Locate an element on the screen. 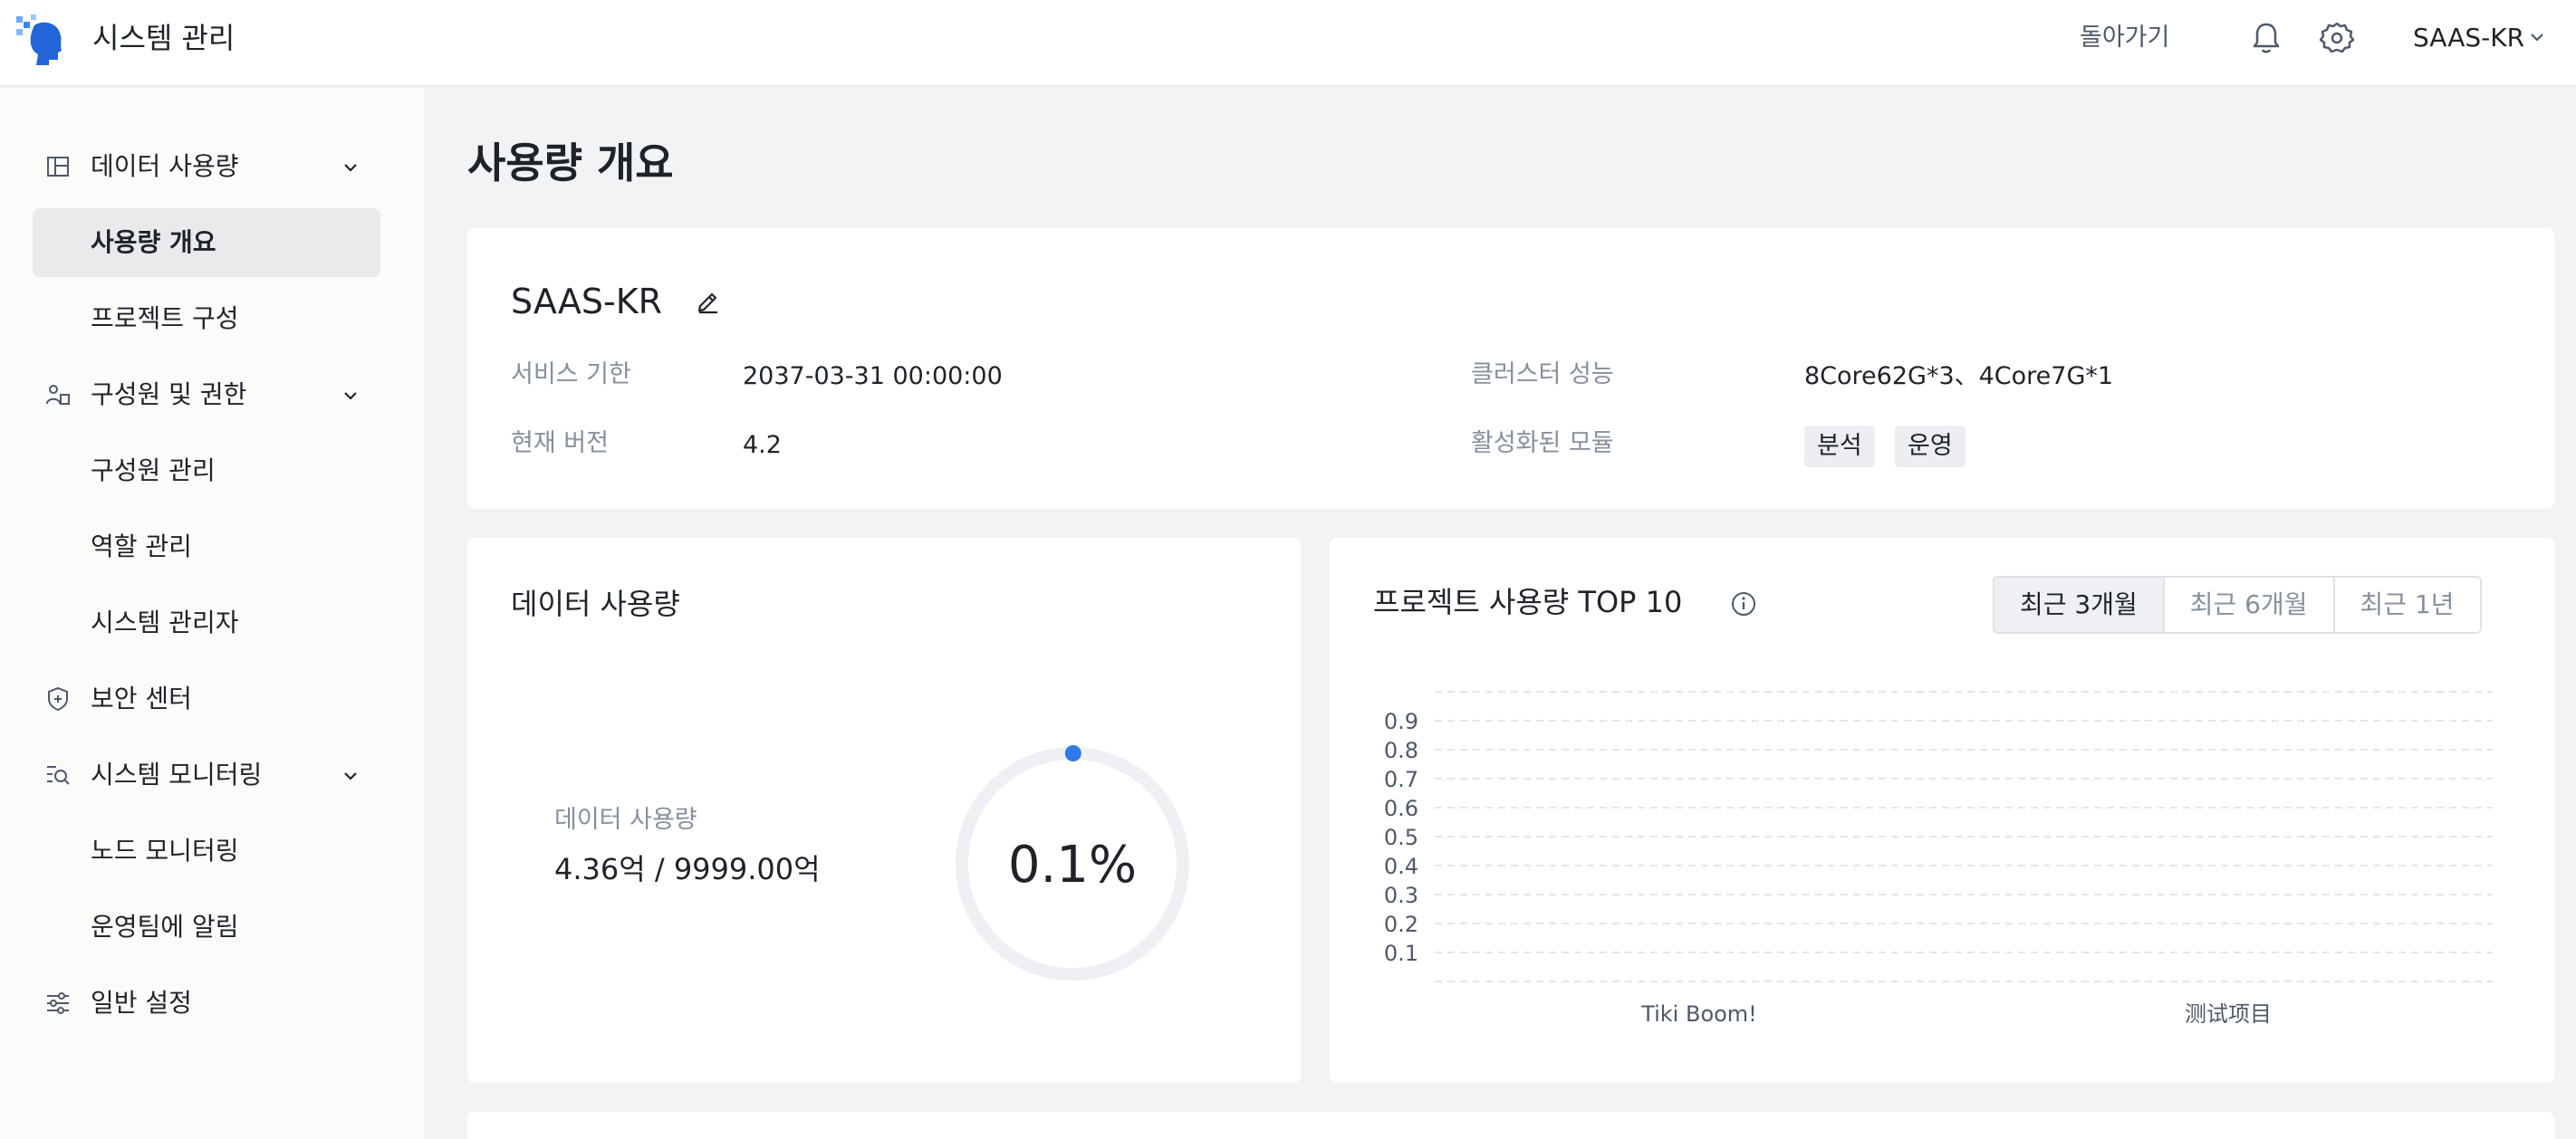 The image size is (2576, 1139). edit-icon is located at coordinates (708, 300).